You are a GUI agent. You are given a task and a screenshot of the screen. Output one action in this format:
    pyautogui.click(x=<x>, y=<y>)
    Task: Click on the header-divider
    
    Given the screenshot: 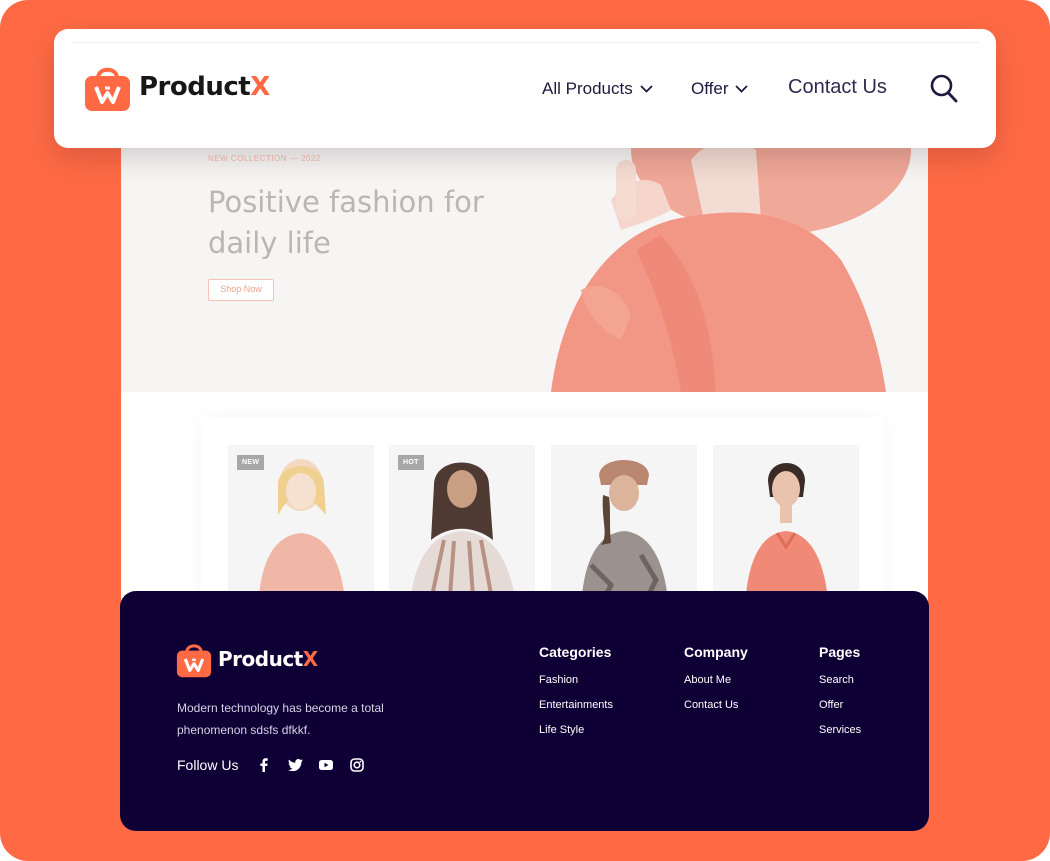 What is the action you would take?
    pyautogui.click(x=525, y=42)
    